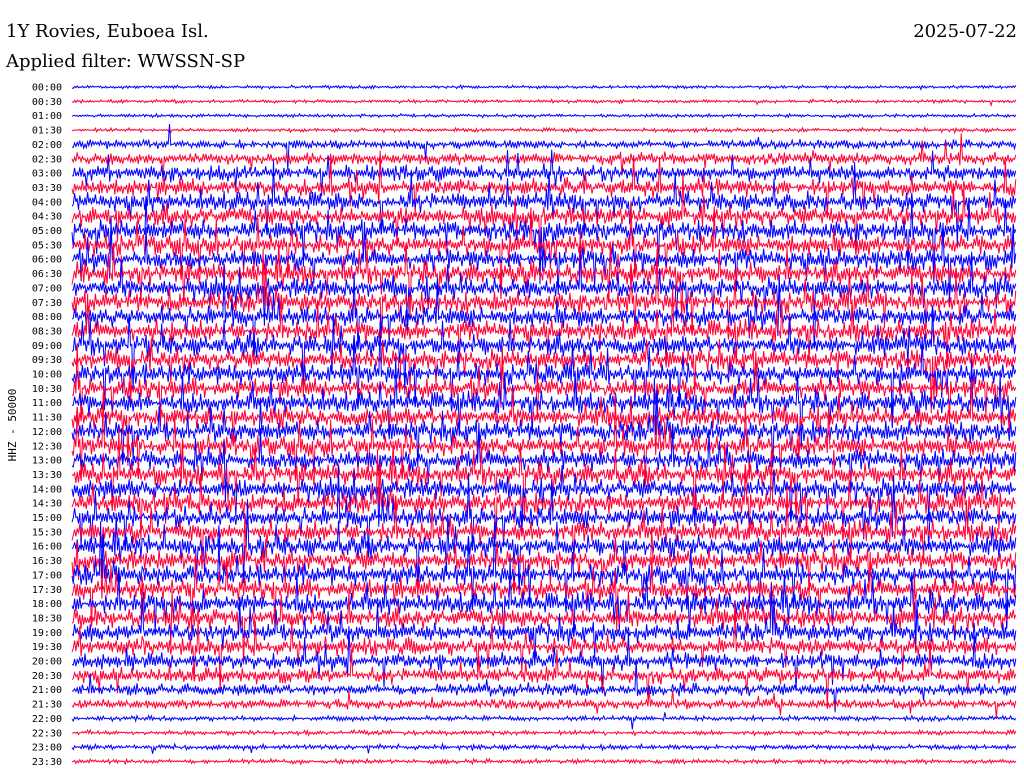  Describe the element at coordinates (47, 518) in the screenshot. I see `time-label-1500: 15:00` at that location.